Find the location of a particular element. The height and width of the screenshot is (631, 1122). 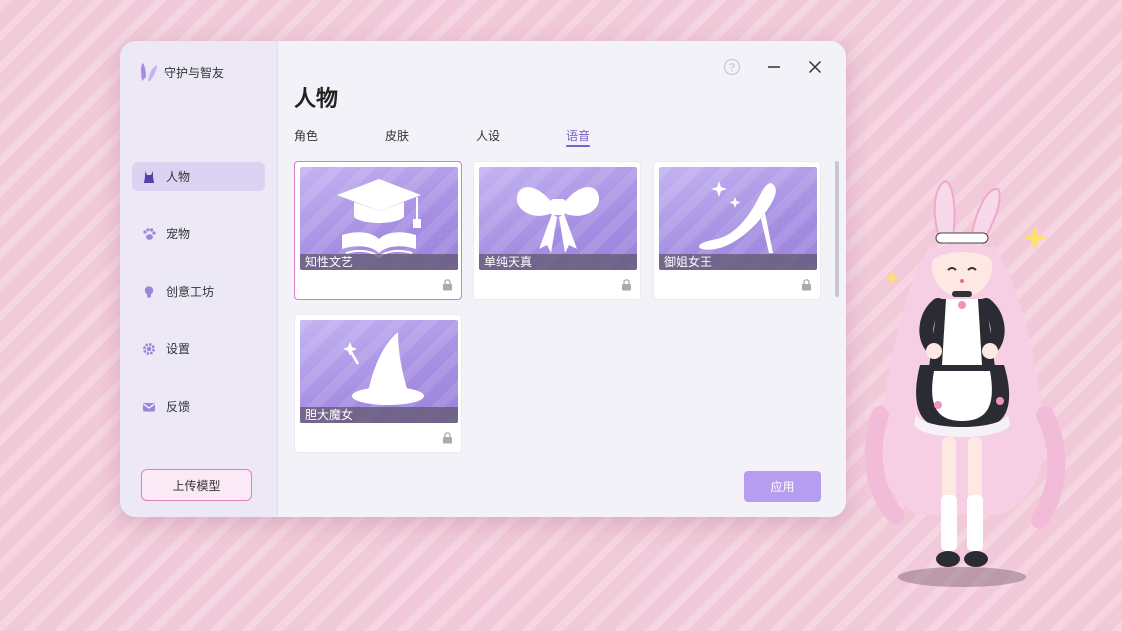

sidebar: 守护与智友 人物 宠物 创意工坊 设置 反馈 上传模型 is located at coordinates (199, 279).